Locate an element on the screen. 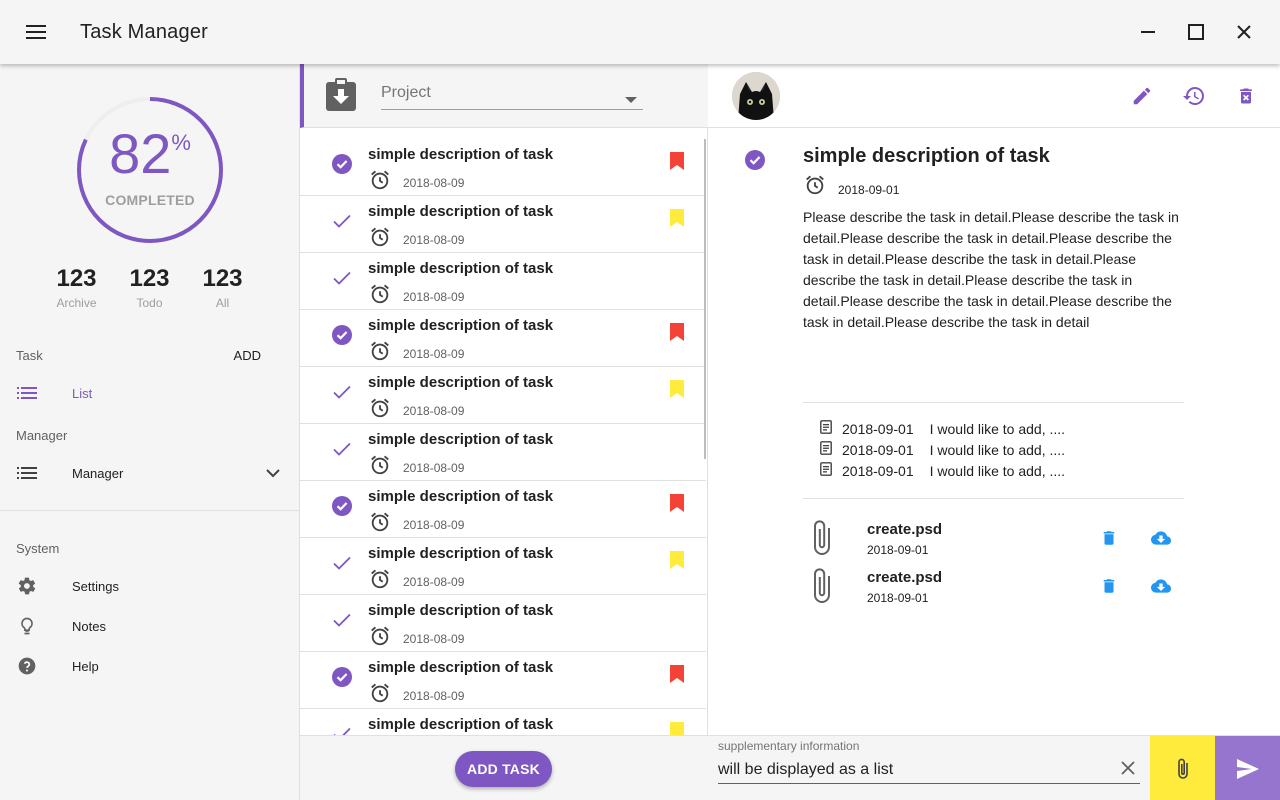 This screenshot has height=800, width=1280. task-actions is located at coordinates (1194, 96).